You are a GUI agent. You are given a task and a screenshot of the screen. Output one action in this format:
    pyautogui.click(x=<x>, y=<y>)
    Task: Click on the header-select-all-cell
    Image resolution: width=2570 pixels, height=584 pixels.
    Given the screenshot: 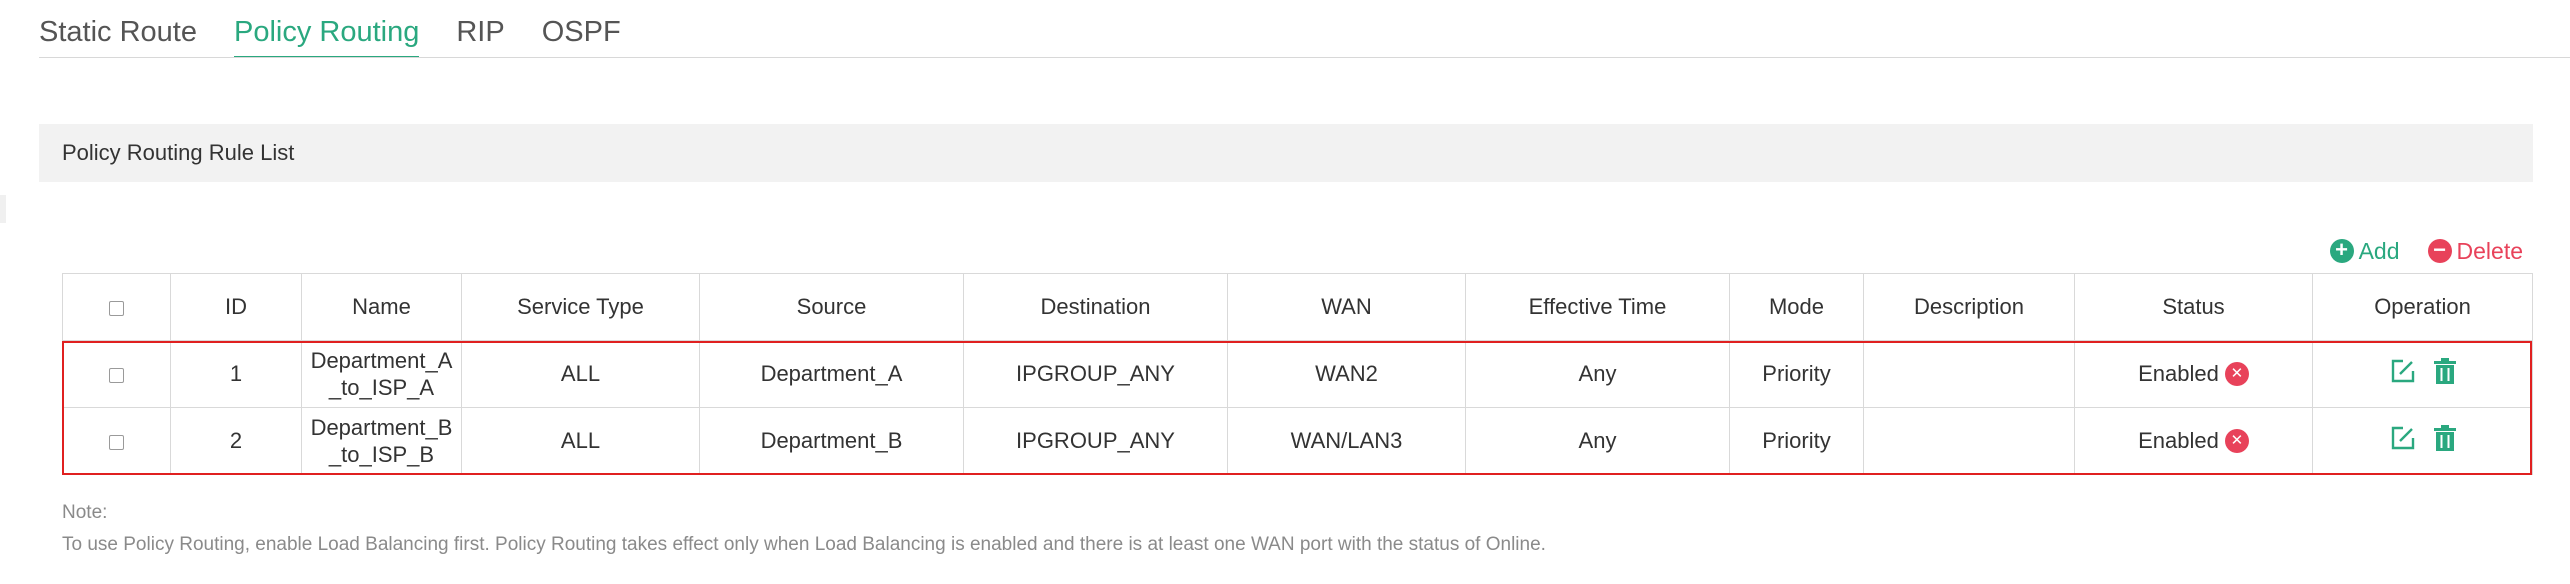 What is the action you would take?
    pyautogui.click(x=116, y=307)
    